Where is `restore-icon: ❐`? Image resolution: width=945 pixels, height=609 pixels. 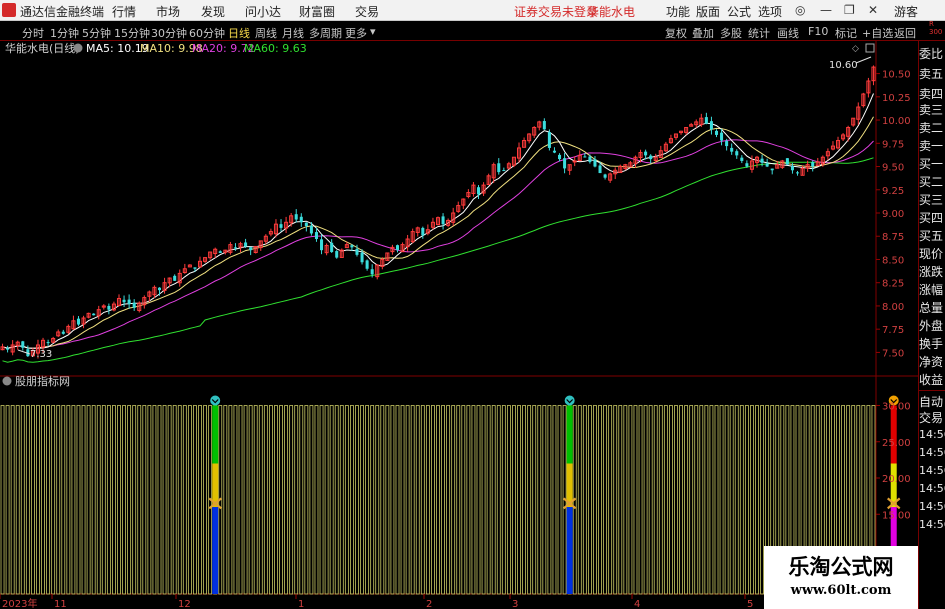 restore-icon: ❐ is located at coordinates (849, 10).